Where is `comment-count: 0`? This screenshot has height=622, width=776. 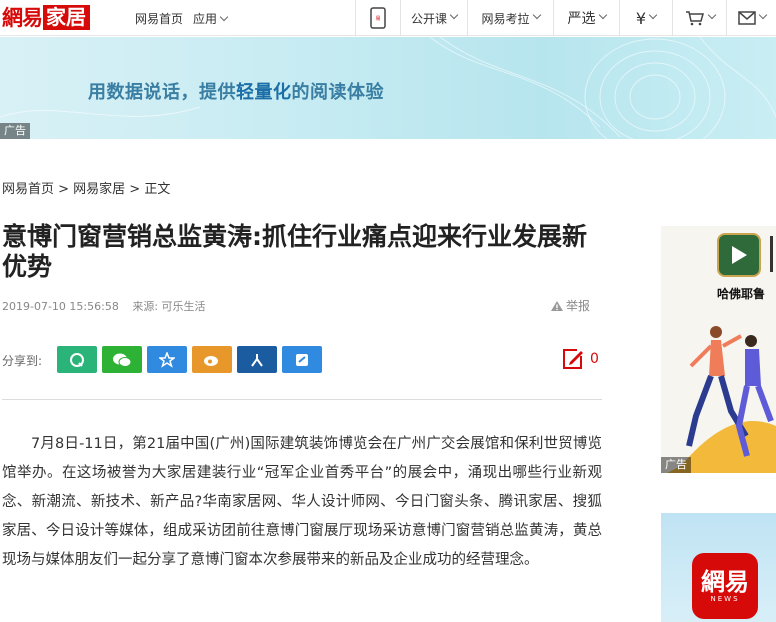
comment-count: 0 is located at coordinates (594, 359).